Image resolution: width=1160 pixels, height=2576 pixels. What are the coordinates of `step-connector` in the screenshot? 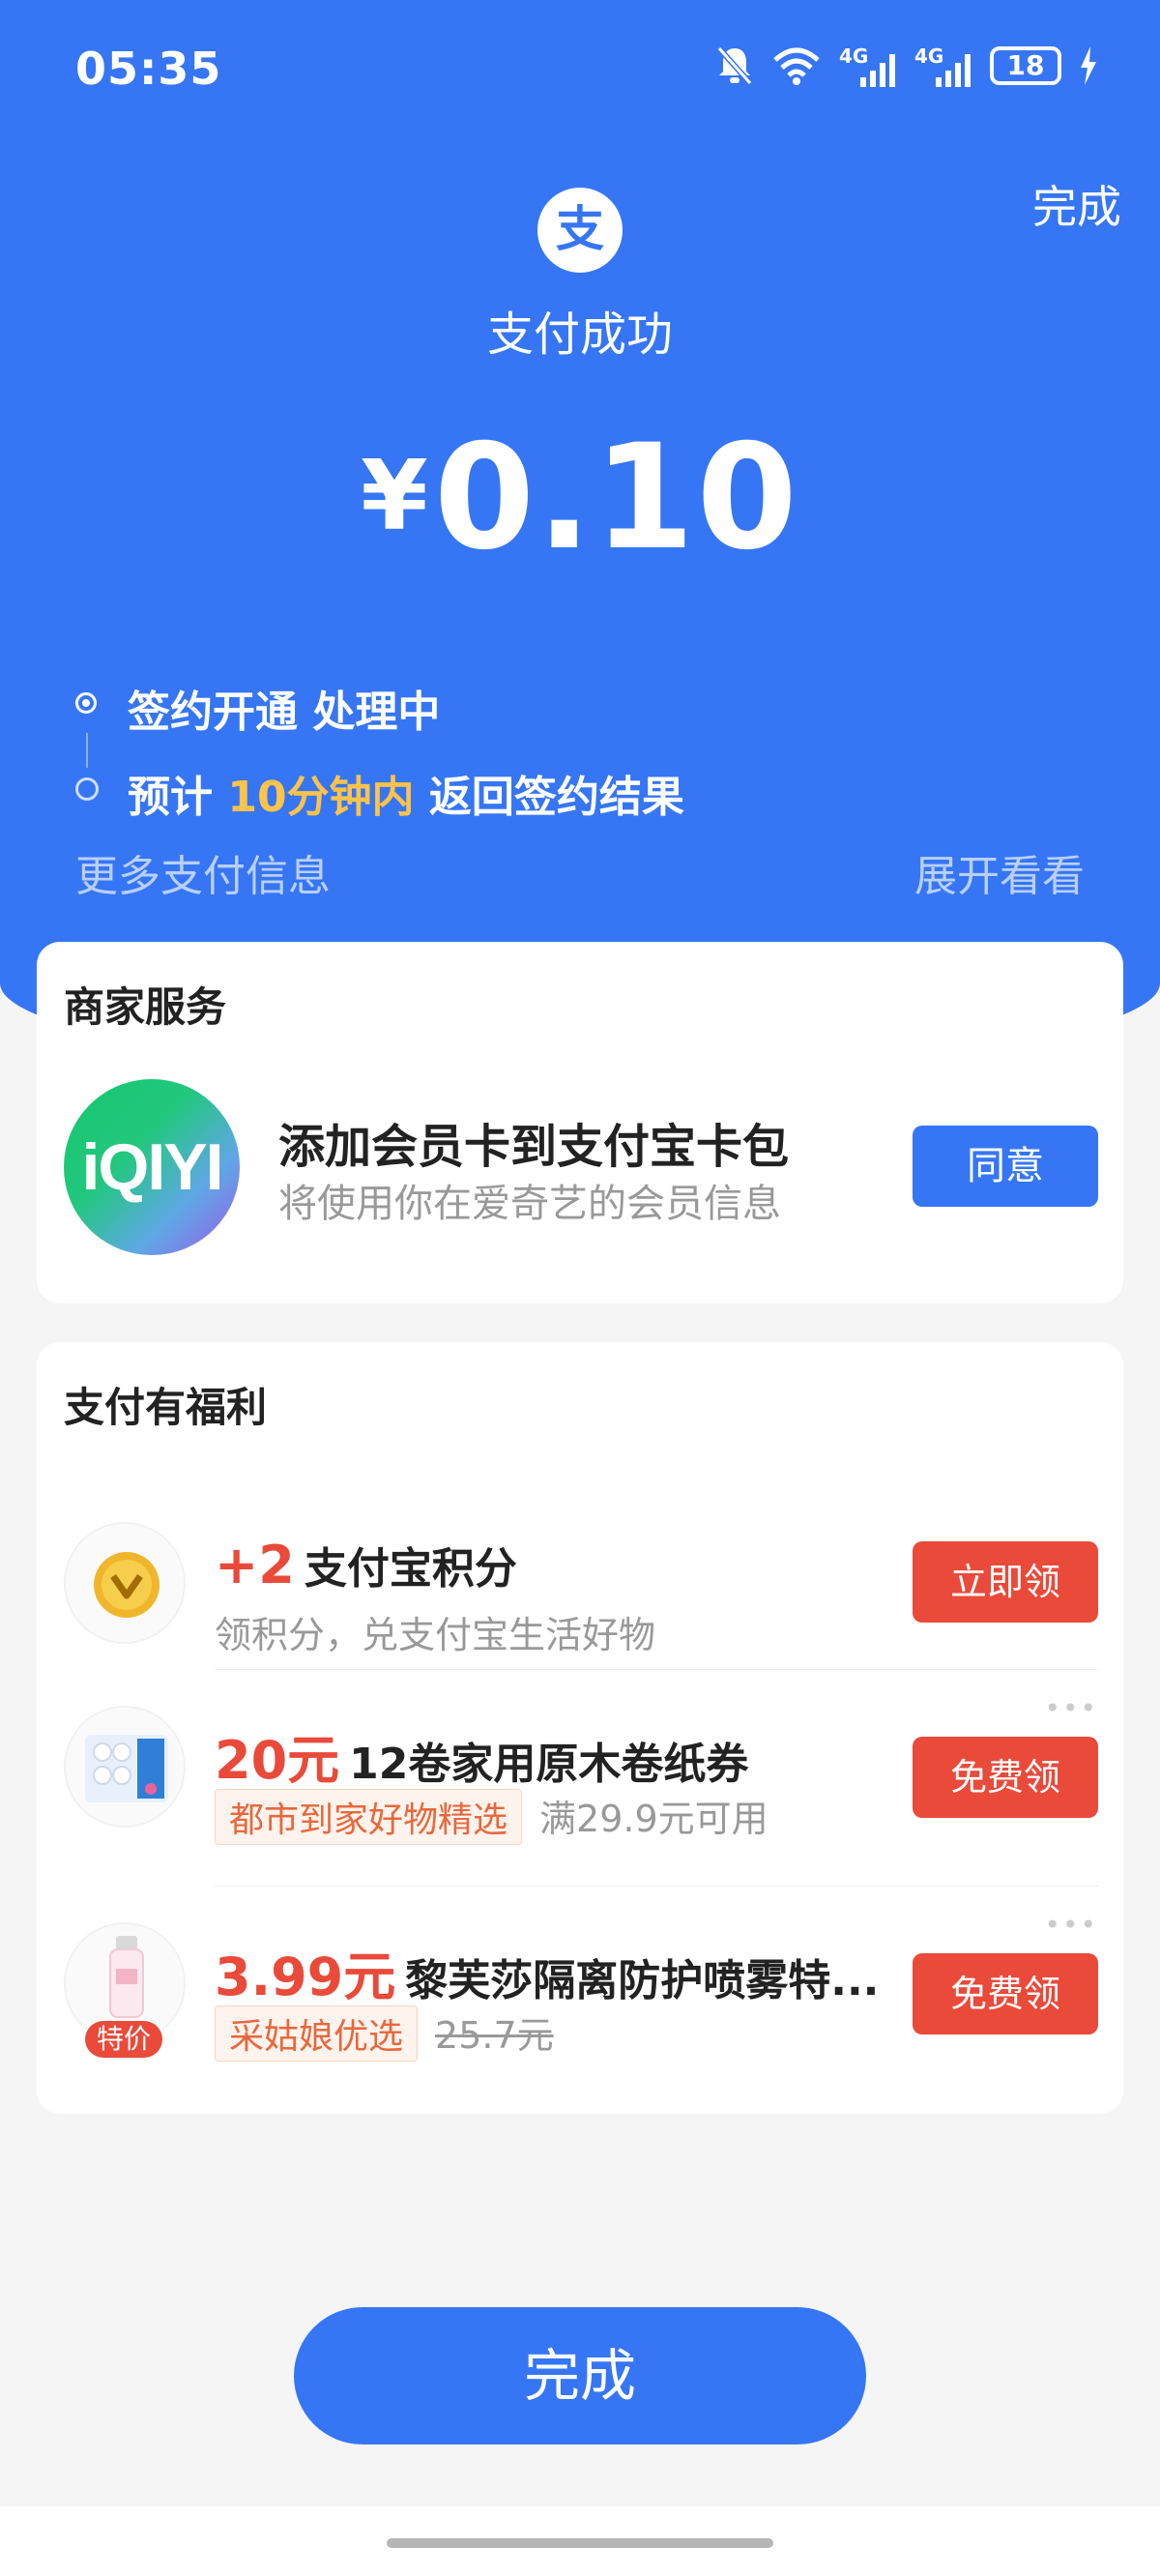 It's located at (87, 750).